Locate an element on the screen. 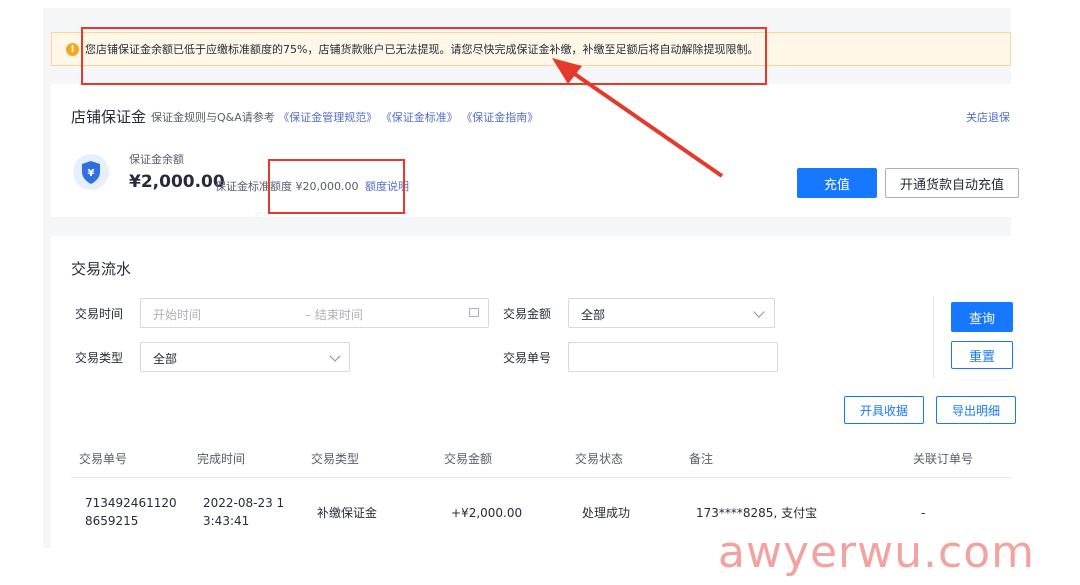  row-order-no: 713492461120 8659215 is located at coordinates (131, 512).